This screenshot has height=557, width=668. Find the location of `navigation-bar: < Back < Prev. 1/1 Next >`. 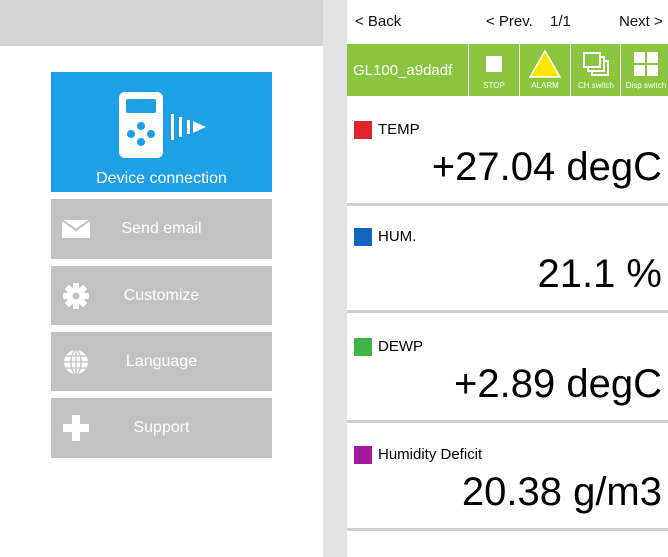

navigation-bar: < Back < Prev. 1/1 Next > is located at coordinates (507, 22).